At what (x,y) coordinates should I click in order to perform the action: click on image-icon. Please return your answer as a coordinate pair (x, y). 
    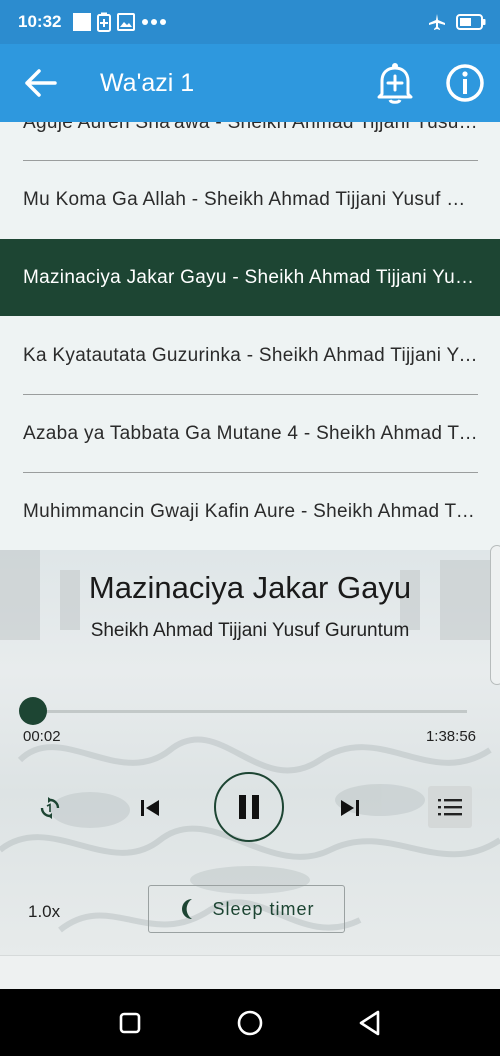
    Looking at the image, I should click on (126, 22).